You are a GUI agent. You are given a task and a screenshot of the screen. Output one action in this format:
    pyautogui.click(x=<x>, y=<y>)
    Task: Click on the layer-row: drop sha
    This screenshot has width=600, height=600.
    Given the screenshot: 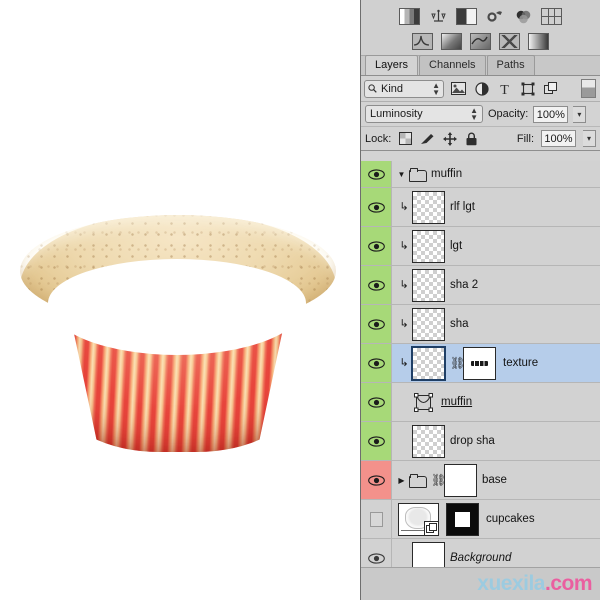 What is the action you would take?
    pyautogui.click(x=480, y=441)
    